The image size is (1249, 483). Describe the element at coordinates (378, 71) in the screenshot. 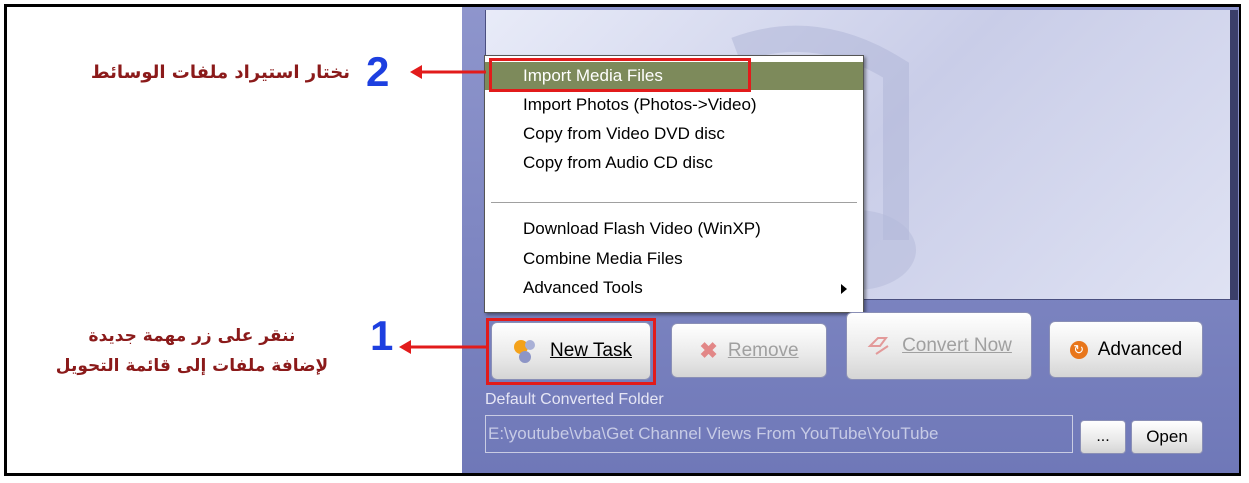

I see `step2-number: 2` at that location.